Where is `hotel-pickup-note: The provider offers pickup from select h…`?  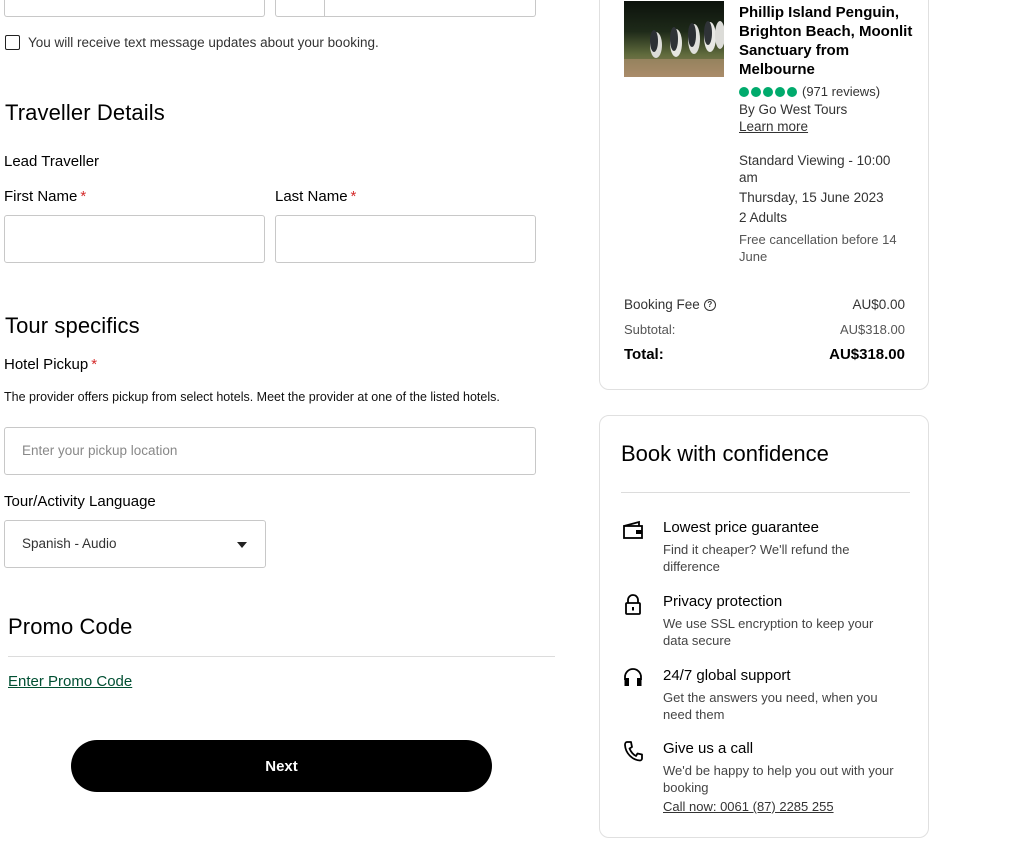 hotel-pickup-note: The provider offers pickup from select h… is located at coordinates (252, 397).